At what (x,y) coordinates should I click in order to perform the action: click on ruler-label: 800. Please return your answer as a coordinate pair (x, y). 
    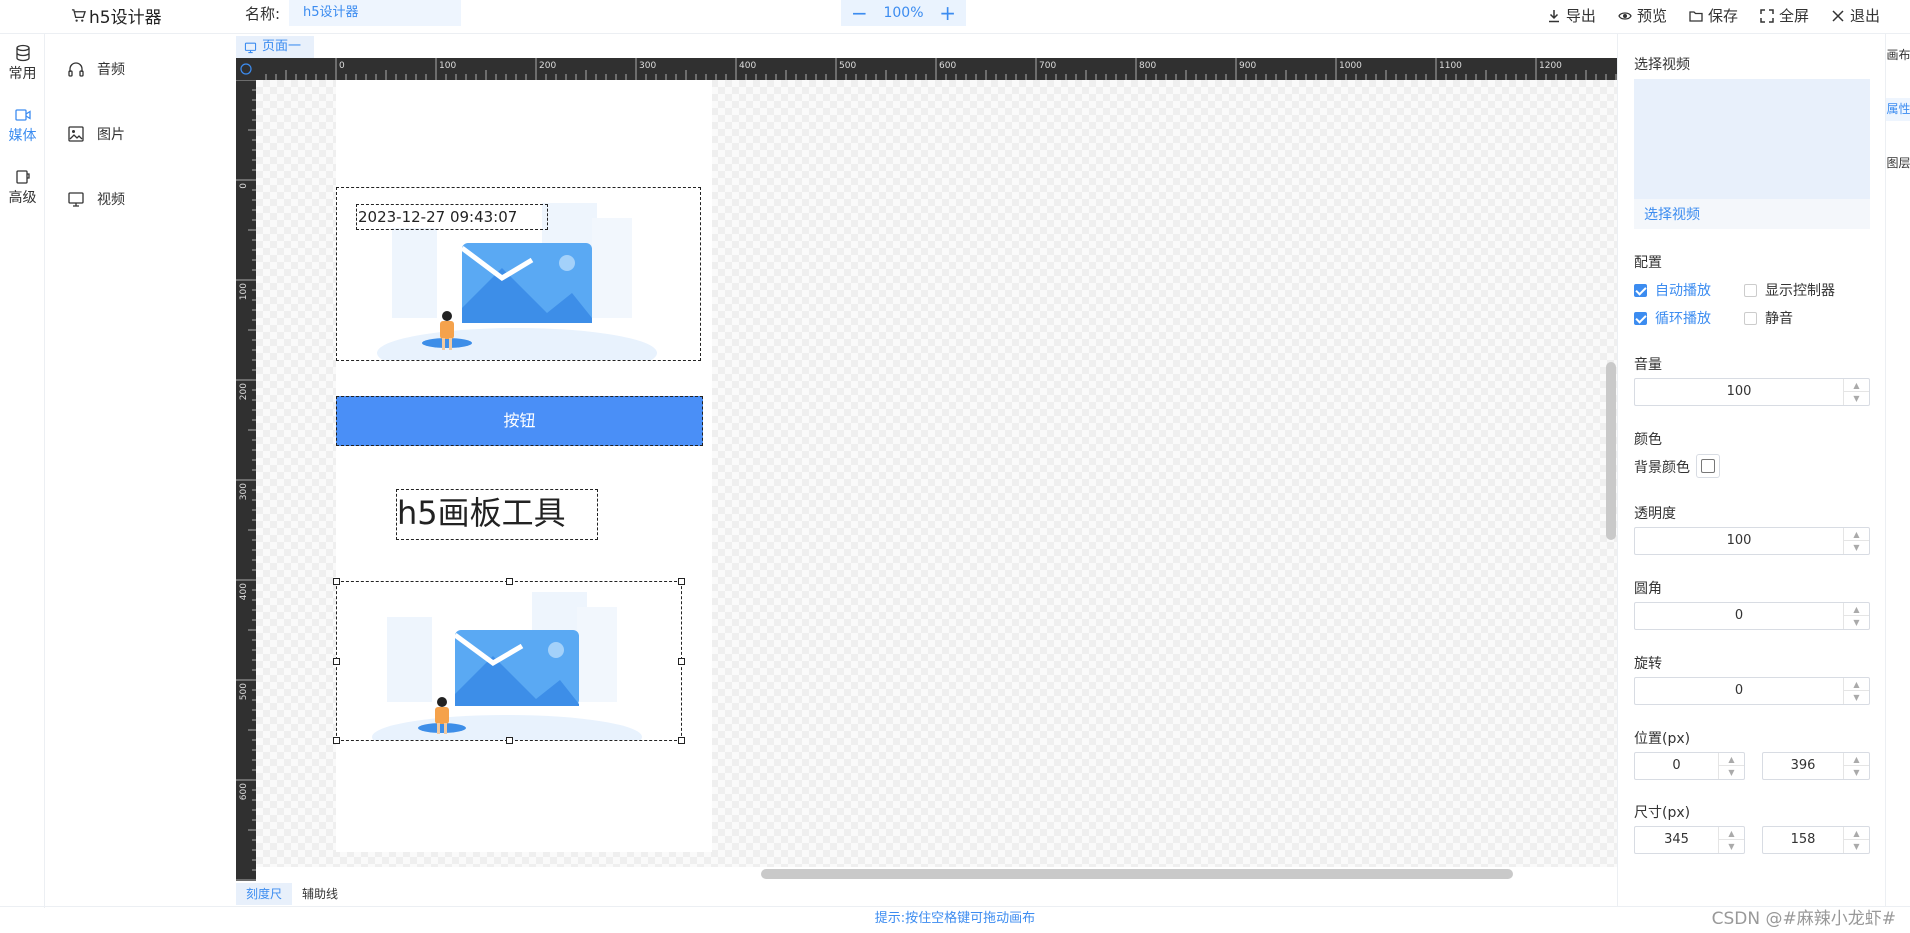
    Looking at the image, I should click on (1147, 66).